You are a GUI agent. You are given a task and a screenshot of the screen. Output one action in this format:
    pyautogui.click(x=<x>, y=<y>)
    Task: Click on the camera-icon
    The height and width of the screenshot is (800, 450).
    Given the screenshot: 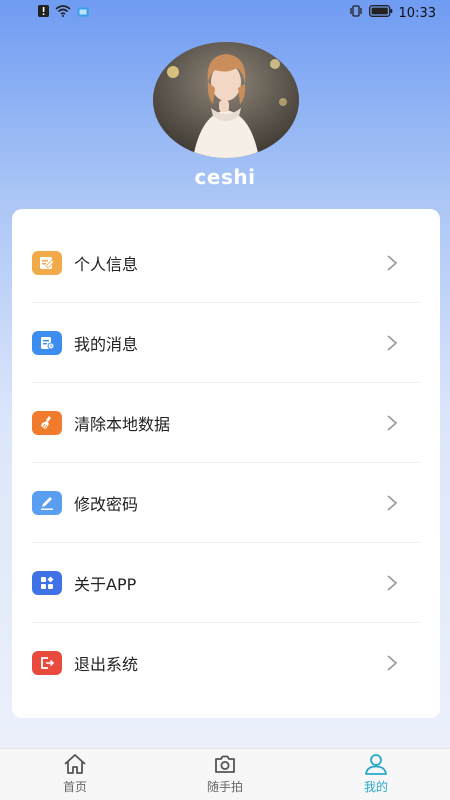 What is the action you would take?
    pyautogui.click(x=225, y=764)
    